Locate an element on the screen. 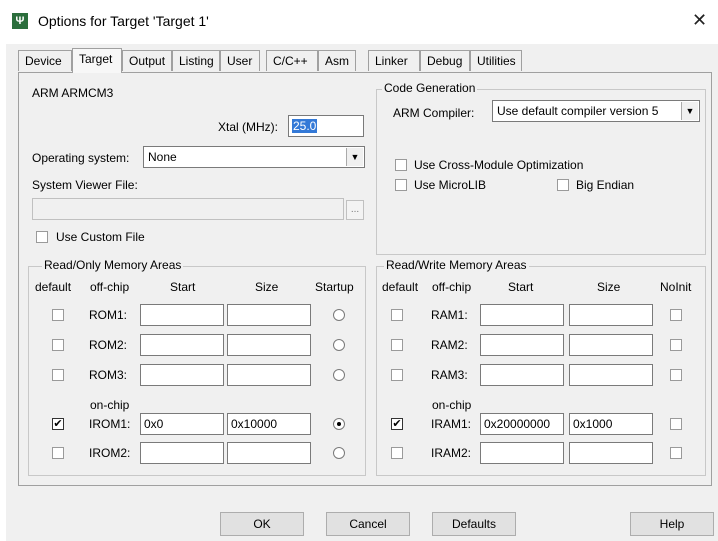  ro-row-name: ROM3: is located at coordinates (108, 375).